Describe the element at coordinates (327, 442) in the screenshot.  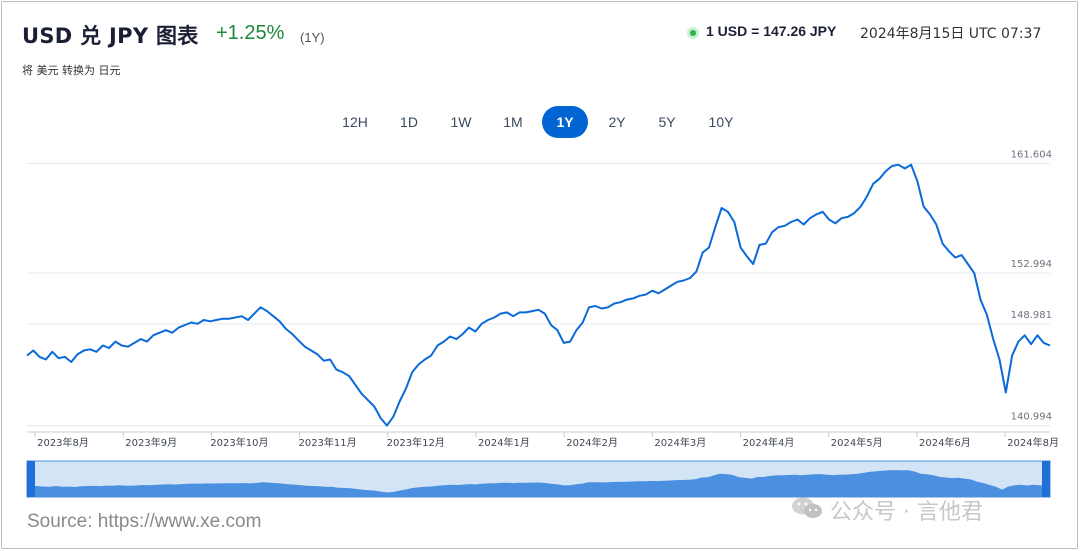
I see `x-tick-label: 2023年11月` at that location.